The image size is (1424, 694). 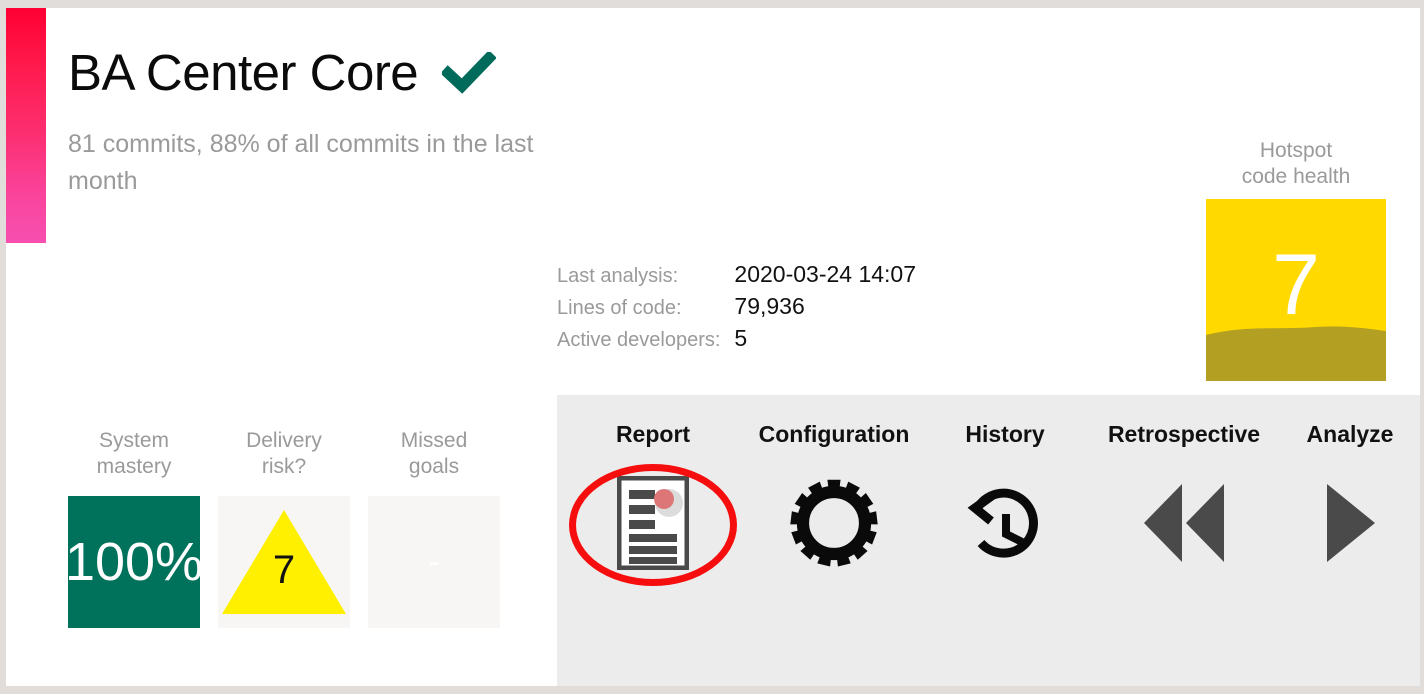 I want to click on metric-system-mastery: System mastery 100%, so click(x=134, y=528).